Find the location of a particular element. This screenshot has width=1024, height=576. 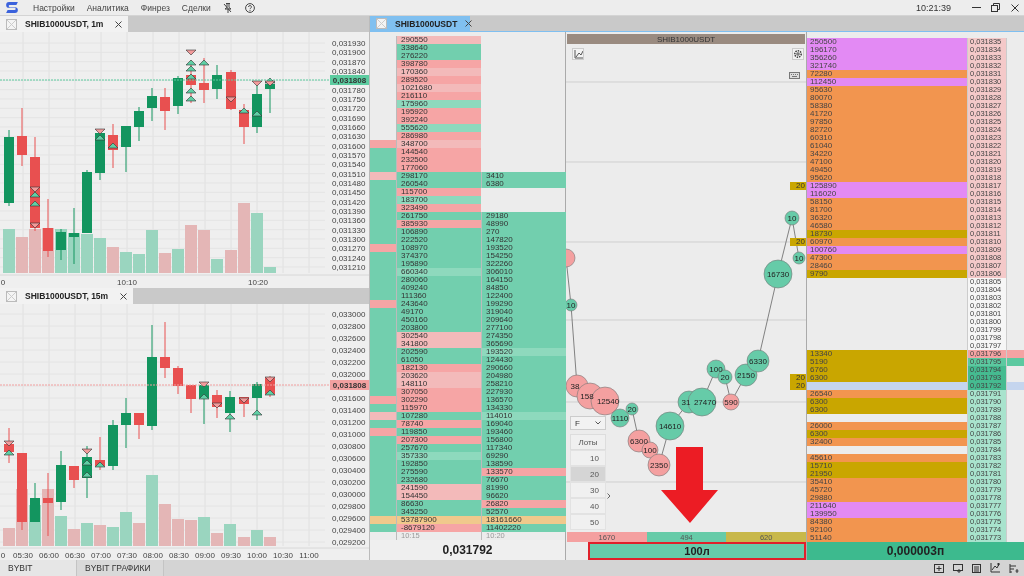

axis-label: 0,031000 is located at coordinates (349, 434).